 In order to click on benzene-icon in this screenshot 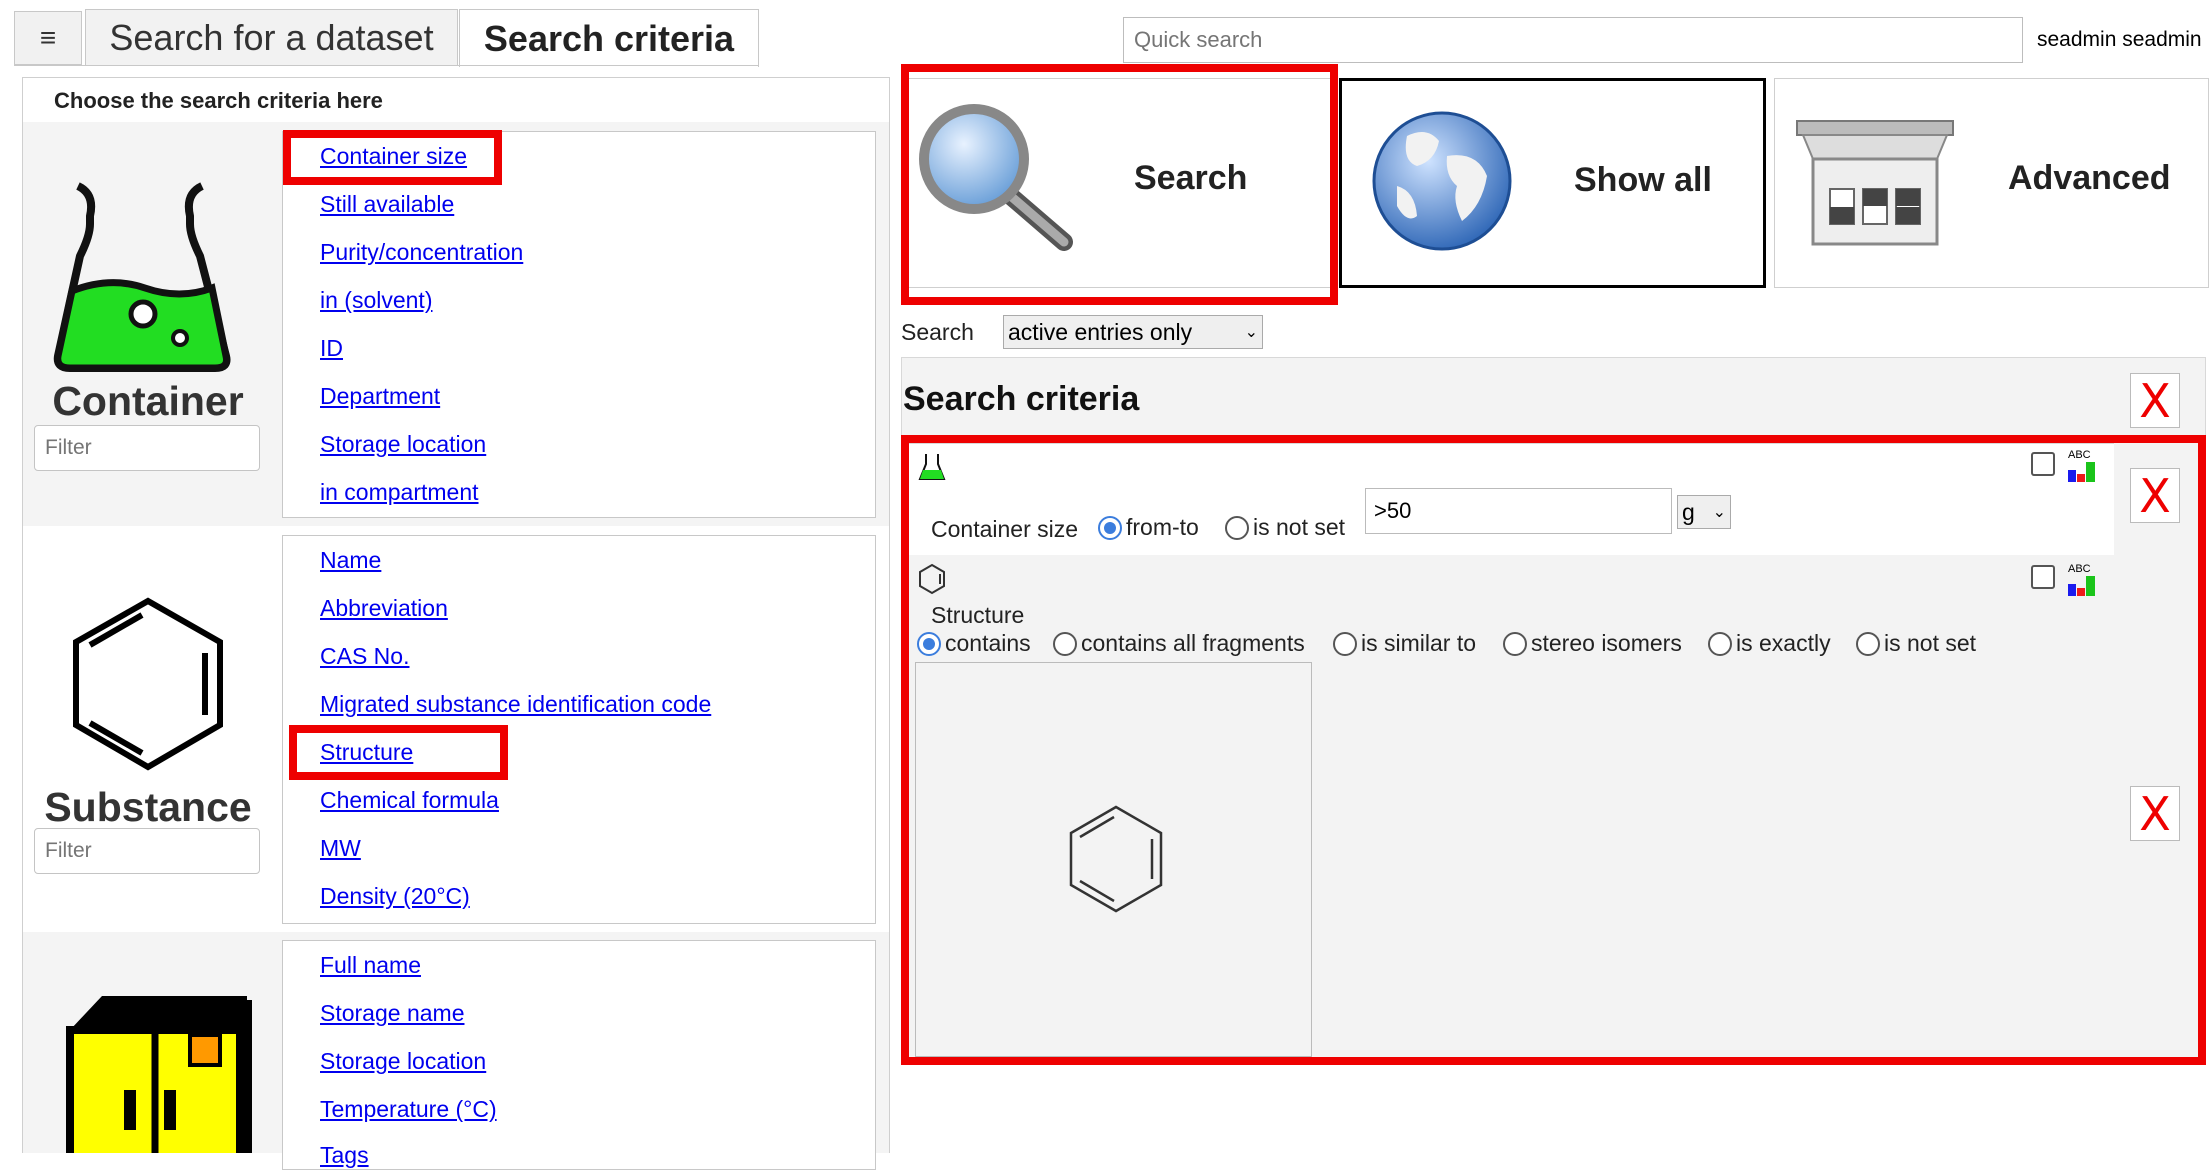, I will do `click(148, 684)`.